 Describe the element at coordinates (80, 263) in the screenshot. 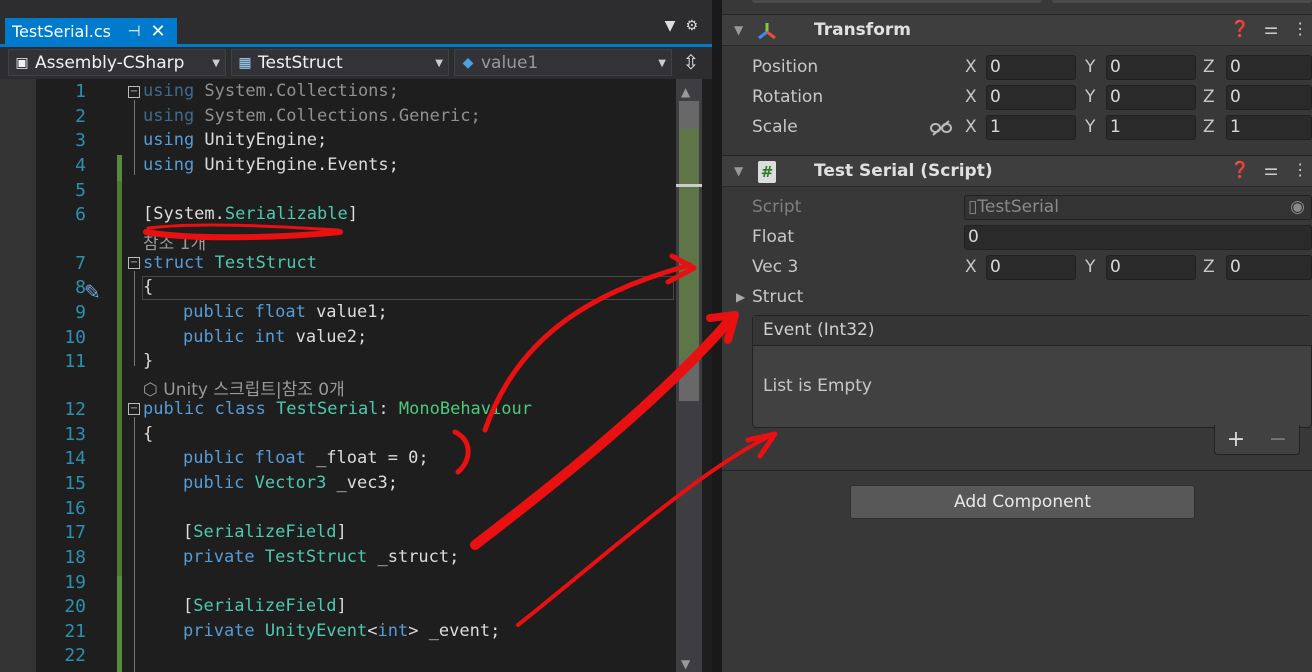

I see `line-number: 7` at that location.